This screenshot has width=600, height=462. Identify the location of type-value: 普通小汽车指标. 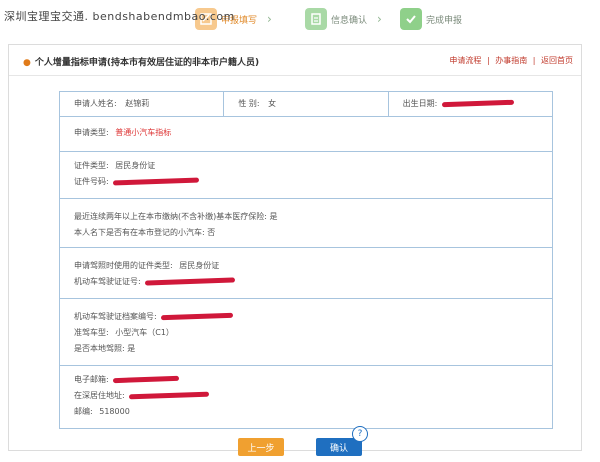
(143, 132).